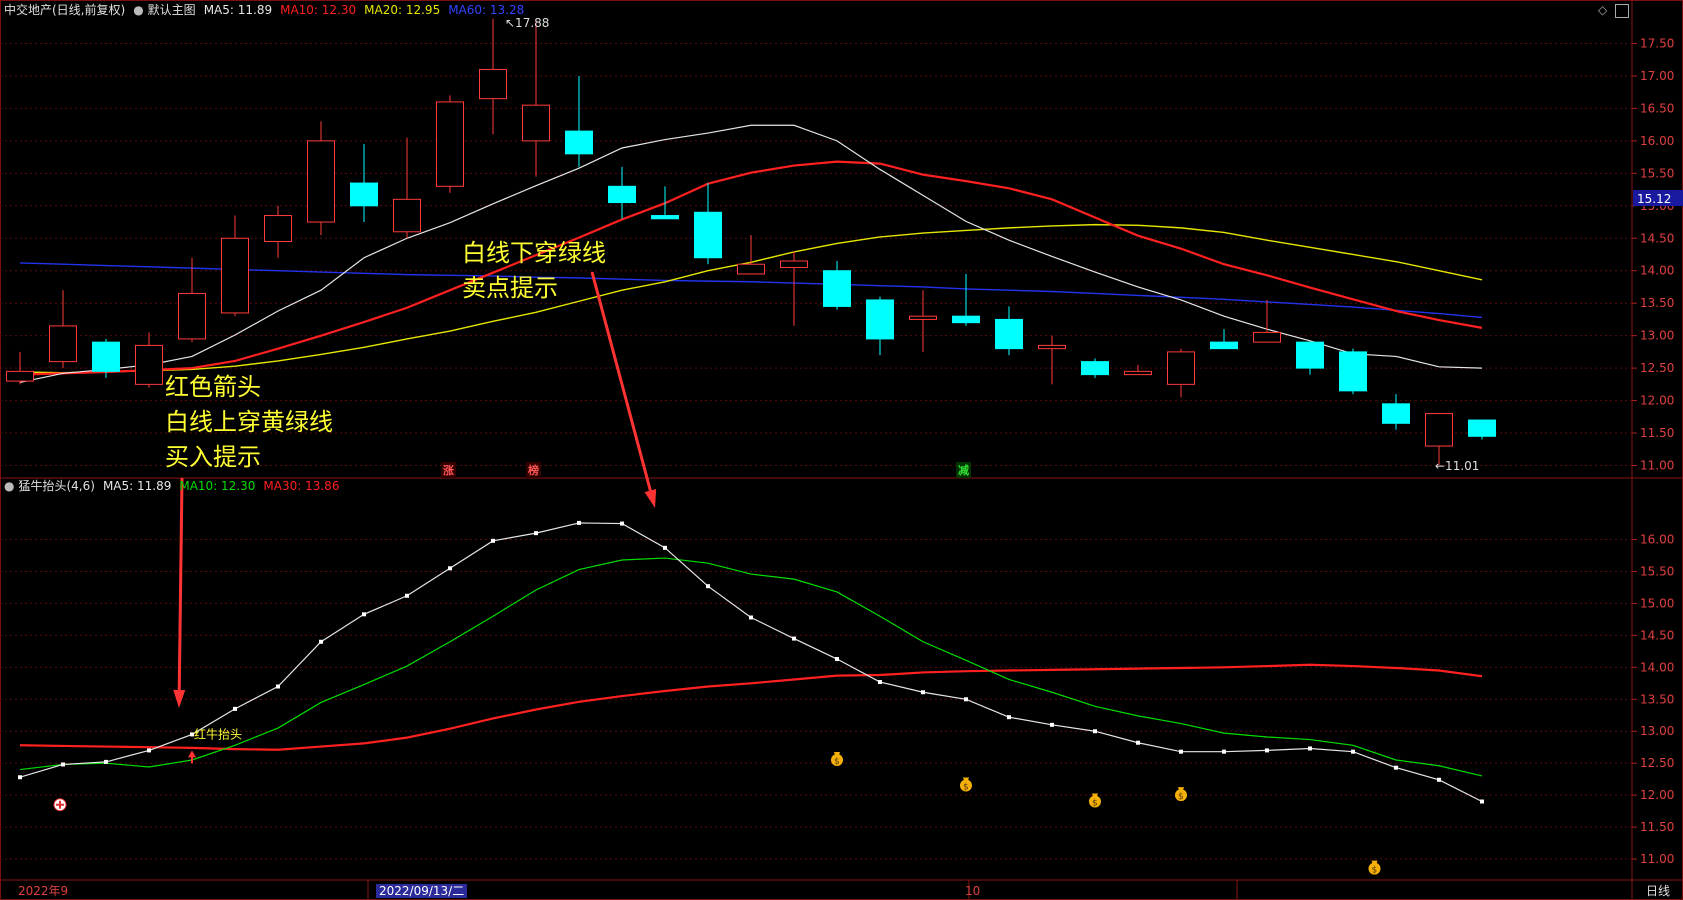 The image size is (1683, 900). Describe the element at coordinates (1657, 540) in the screenshot. I see `indicator-tick-label: 16.00` at that location.